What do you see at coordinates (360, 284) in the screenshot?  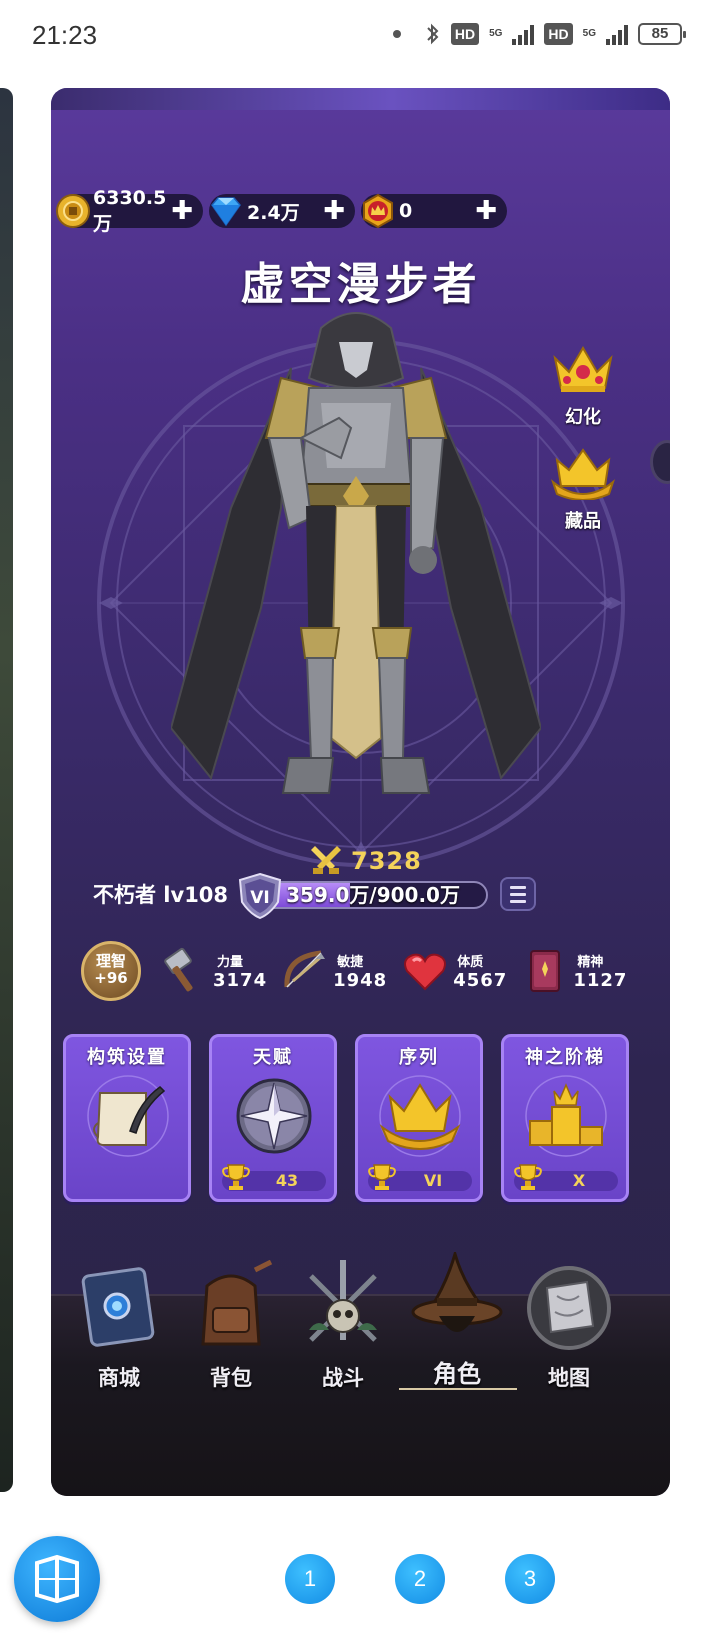 I see `character-name: 虚空漫步者` at bounding box center [360, 284].